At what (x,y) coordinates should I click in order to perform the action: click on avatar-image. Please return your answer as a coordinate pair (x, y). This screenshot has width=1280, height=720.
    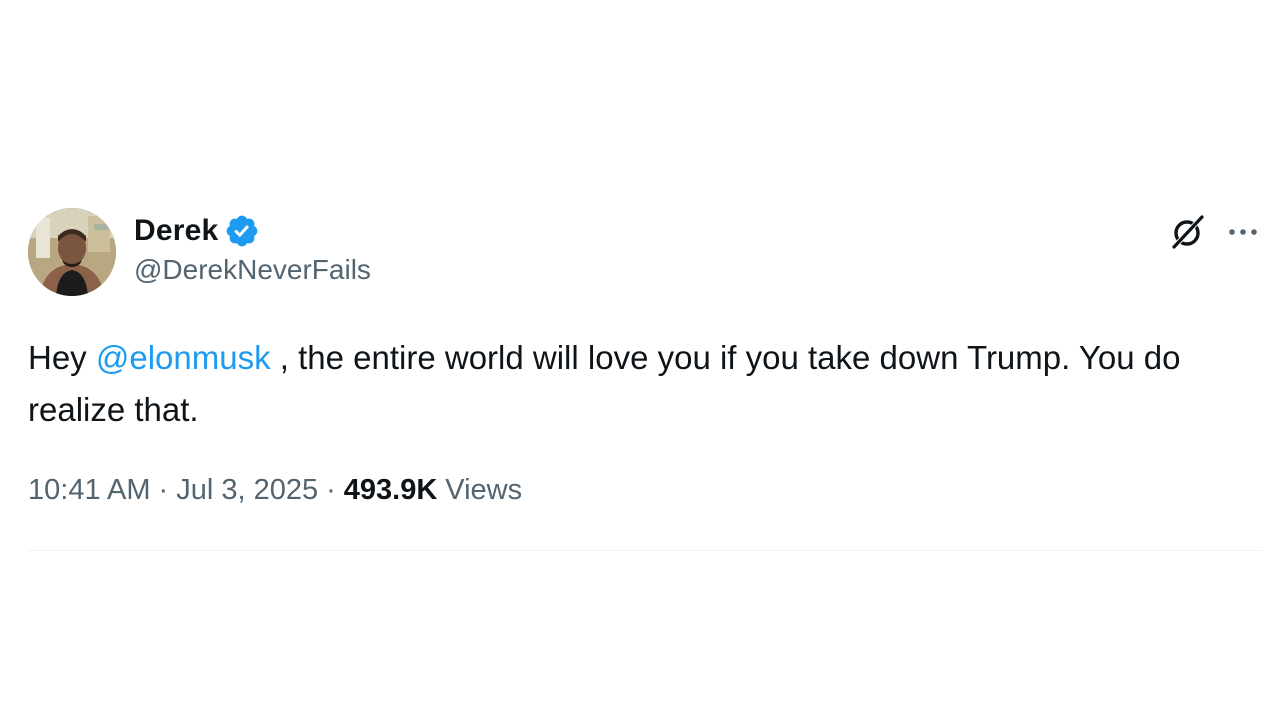
    Looking at the image, I should click on (72, 252).